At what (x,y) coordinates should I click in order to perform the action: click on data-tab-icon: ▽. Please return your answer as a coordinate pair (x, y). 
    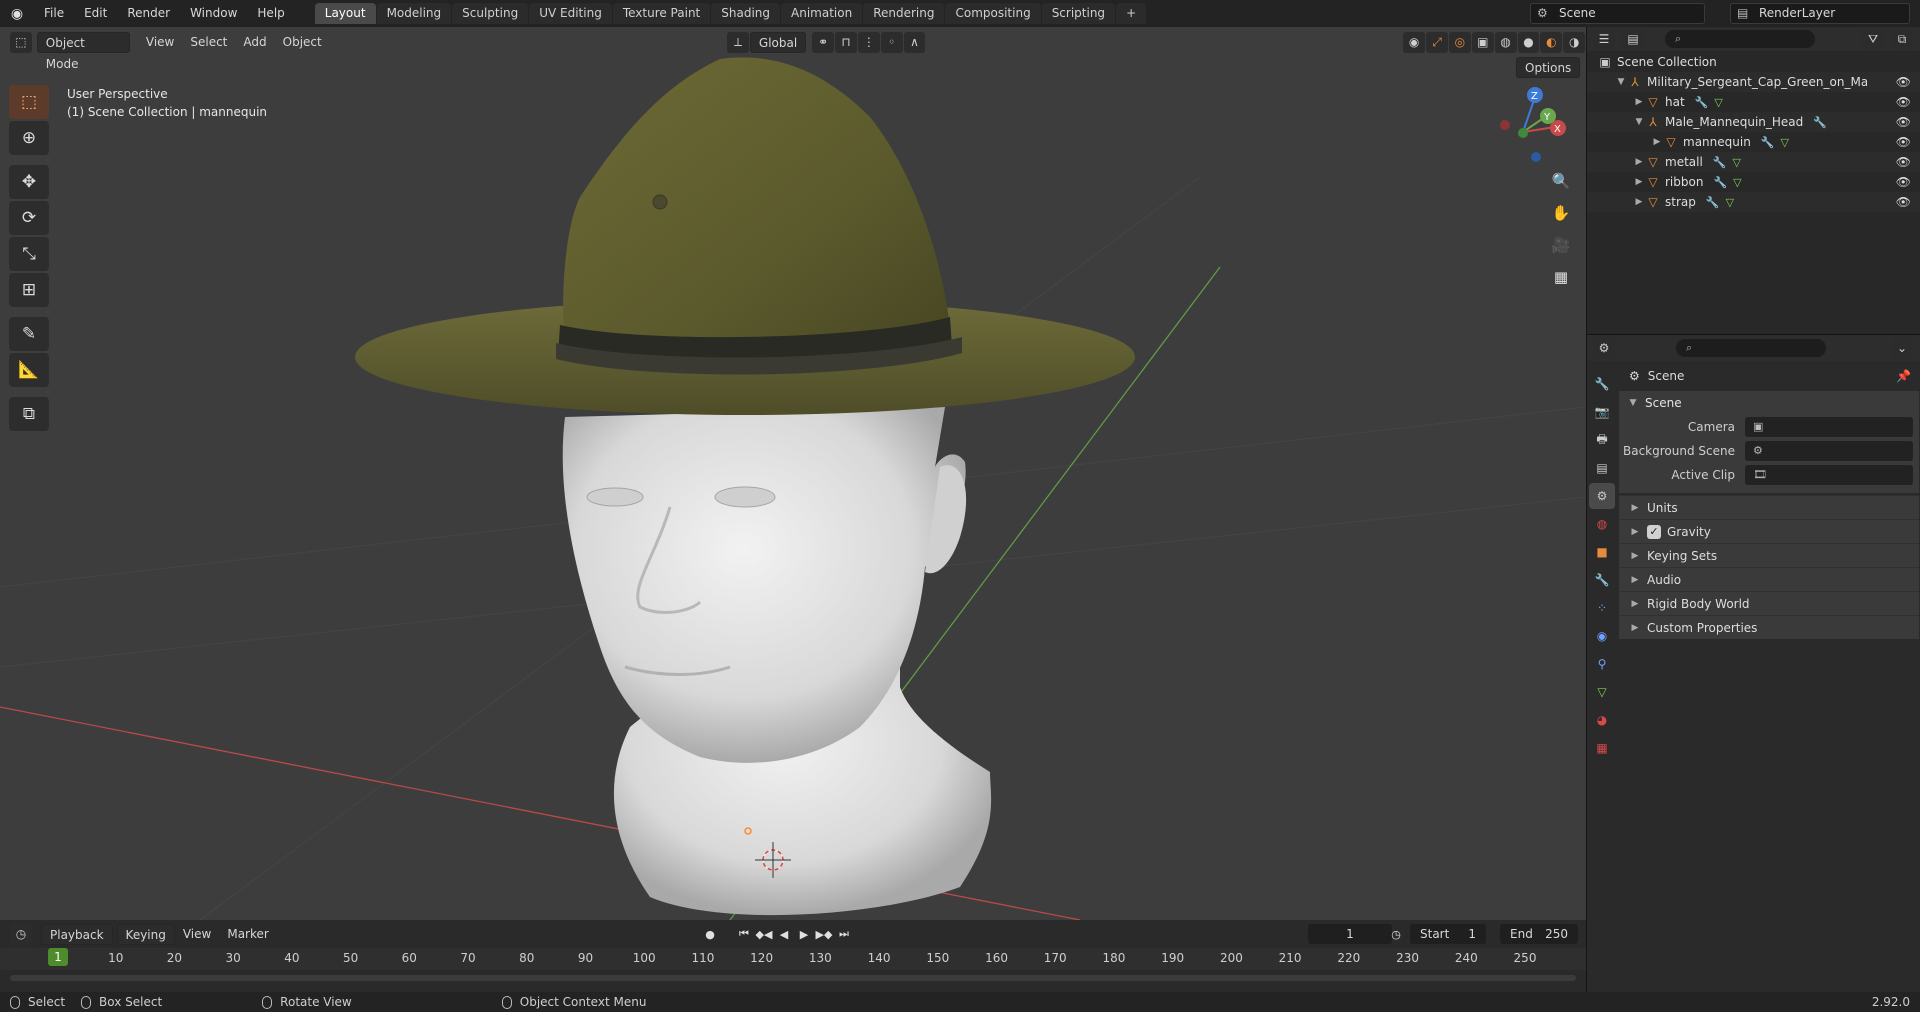
    Looking at the image, I should click on (1602, 692).